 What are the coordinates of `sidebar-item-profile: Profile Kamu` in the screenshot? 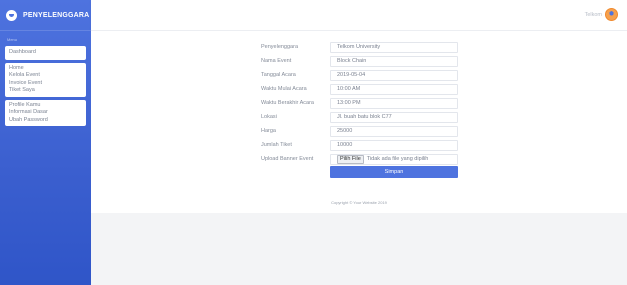 It's located at (45, 106).